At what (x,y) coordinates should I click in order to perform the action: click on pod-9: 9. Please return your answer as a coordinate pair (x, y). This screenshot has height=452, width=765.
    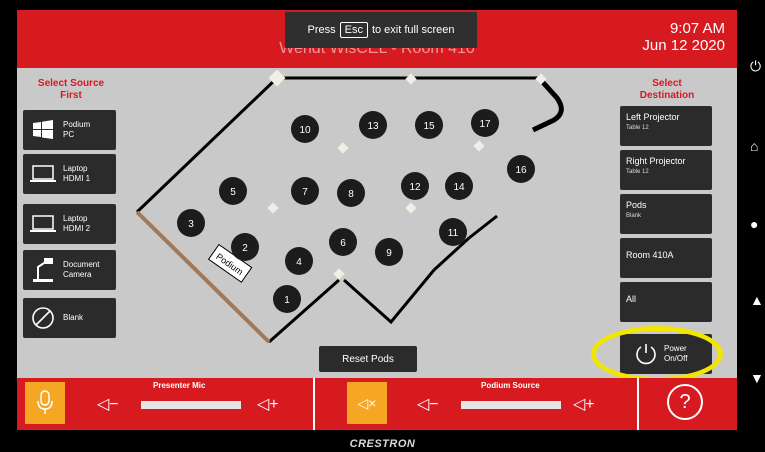
    Looking at the image, I should click on (389, 252).